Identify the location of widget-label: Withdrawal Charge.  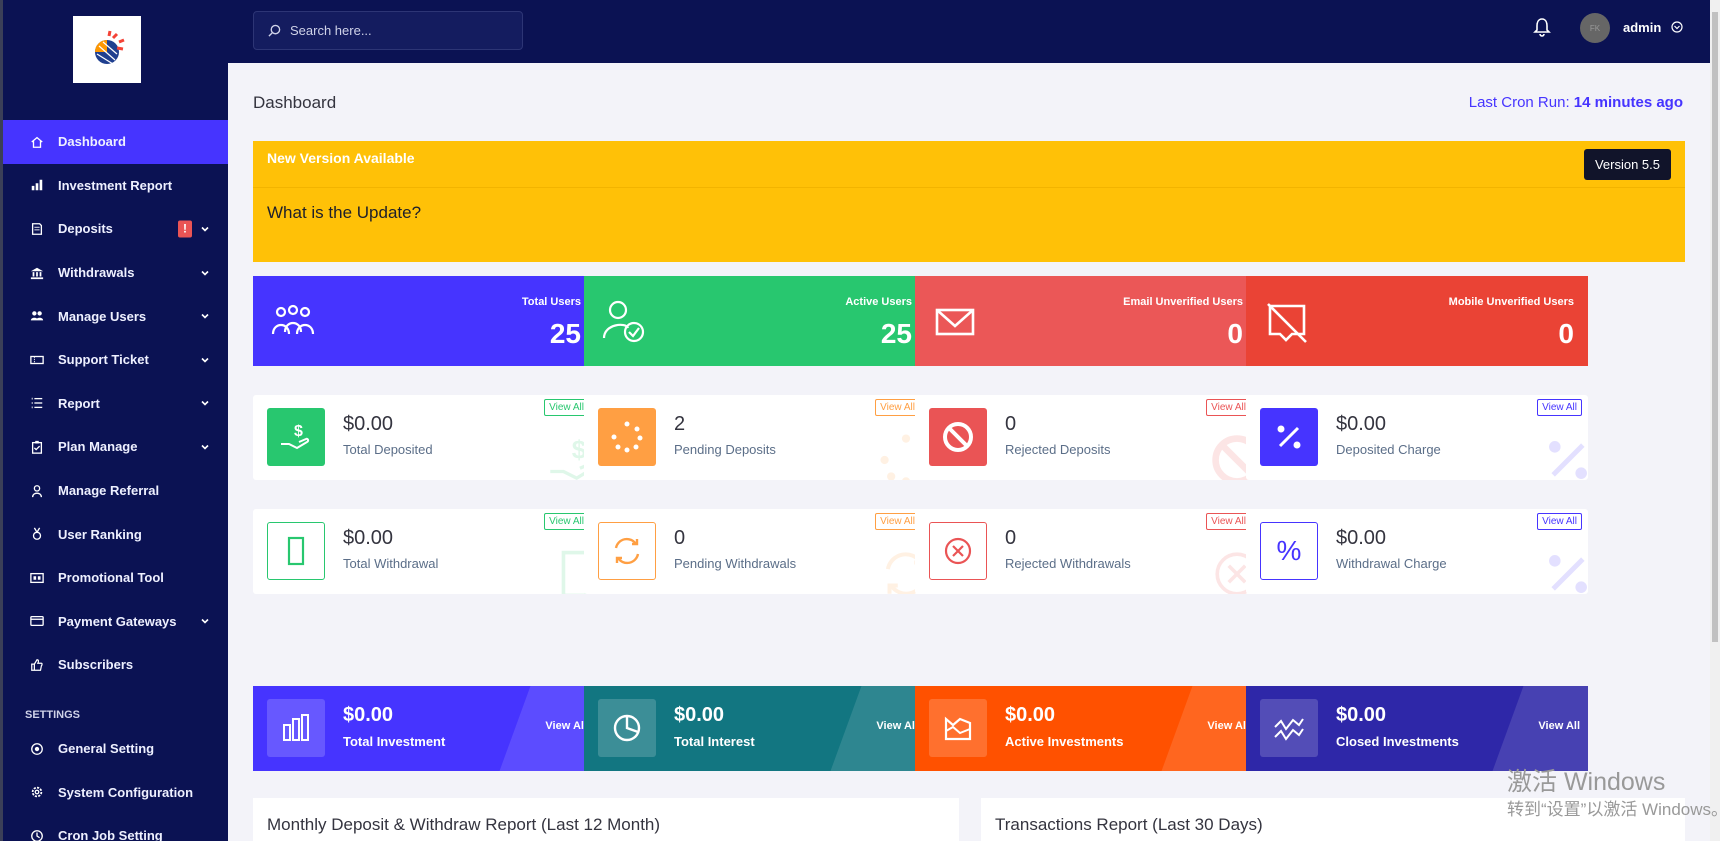
(1391, 563).